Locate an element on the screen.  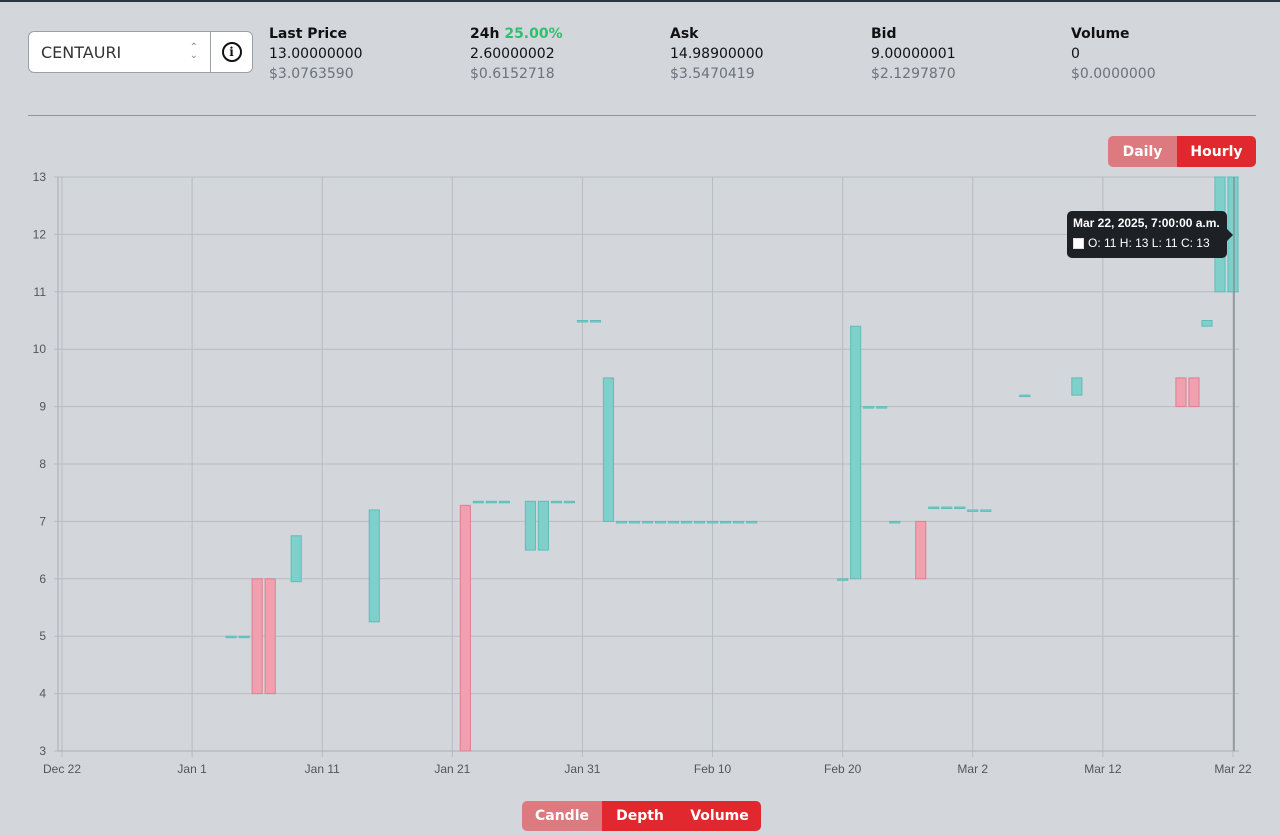
stat-label: Volume is located at coordinates (1100, 34).